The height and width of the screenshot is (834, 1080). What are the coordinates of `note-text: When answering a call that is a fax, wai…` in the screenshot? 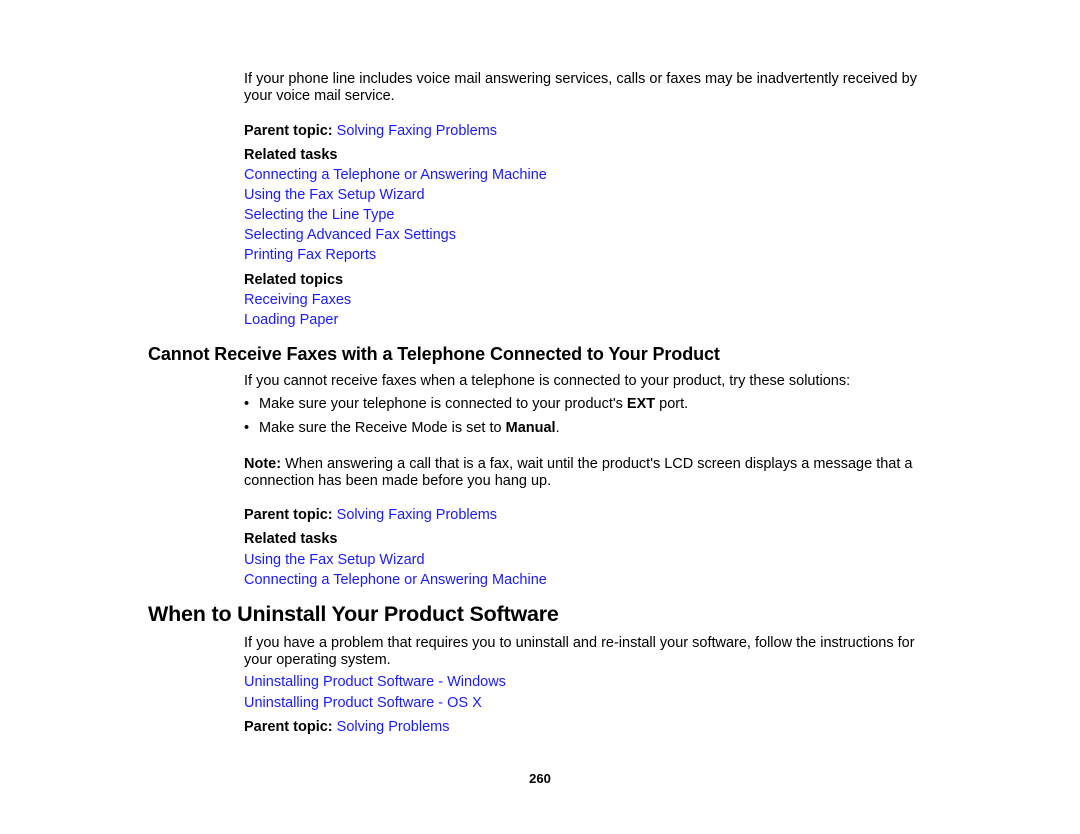 It's located at (578, 472).